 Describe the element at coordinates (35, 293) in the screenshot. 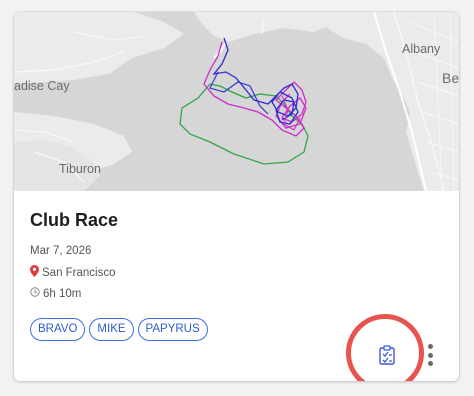

I see `clock-icon` at that location.